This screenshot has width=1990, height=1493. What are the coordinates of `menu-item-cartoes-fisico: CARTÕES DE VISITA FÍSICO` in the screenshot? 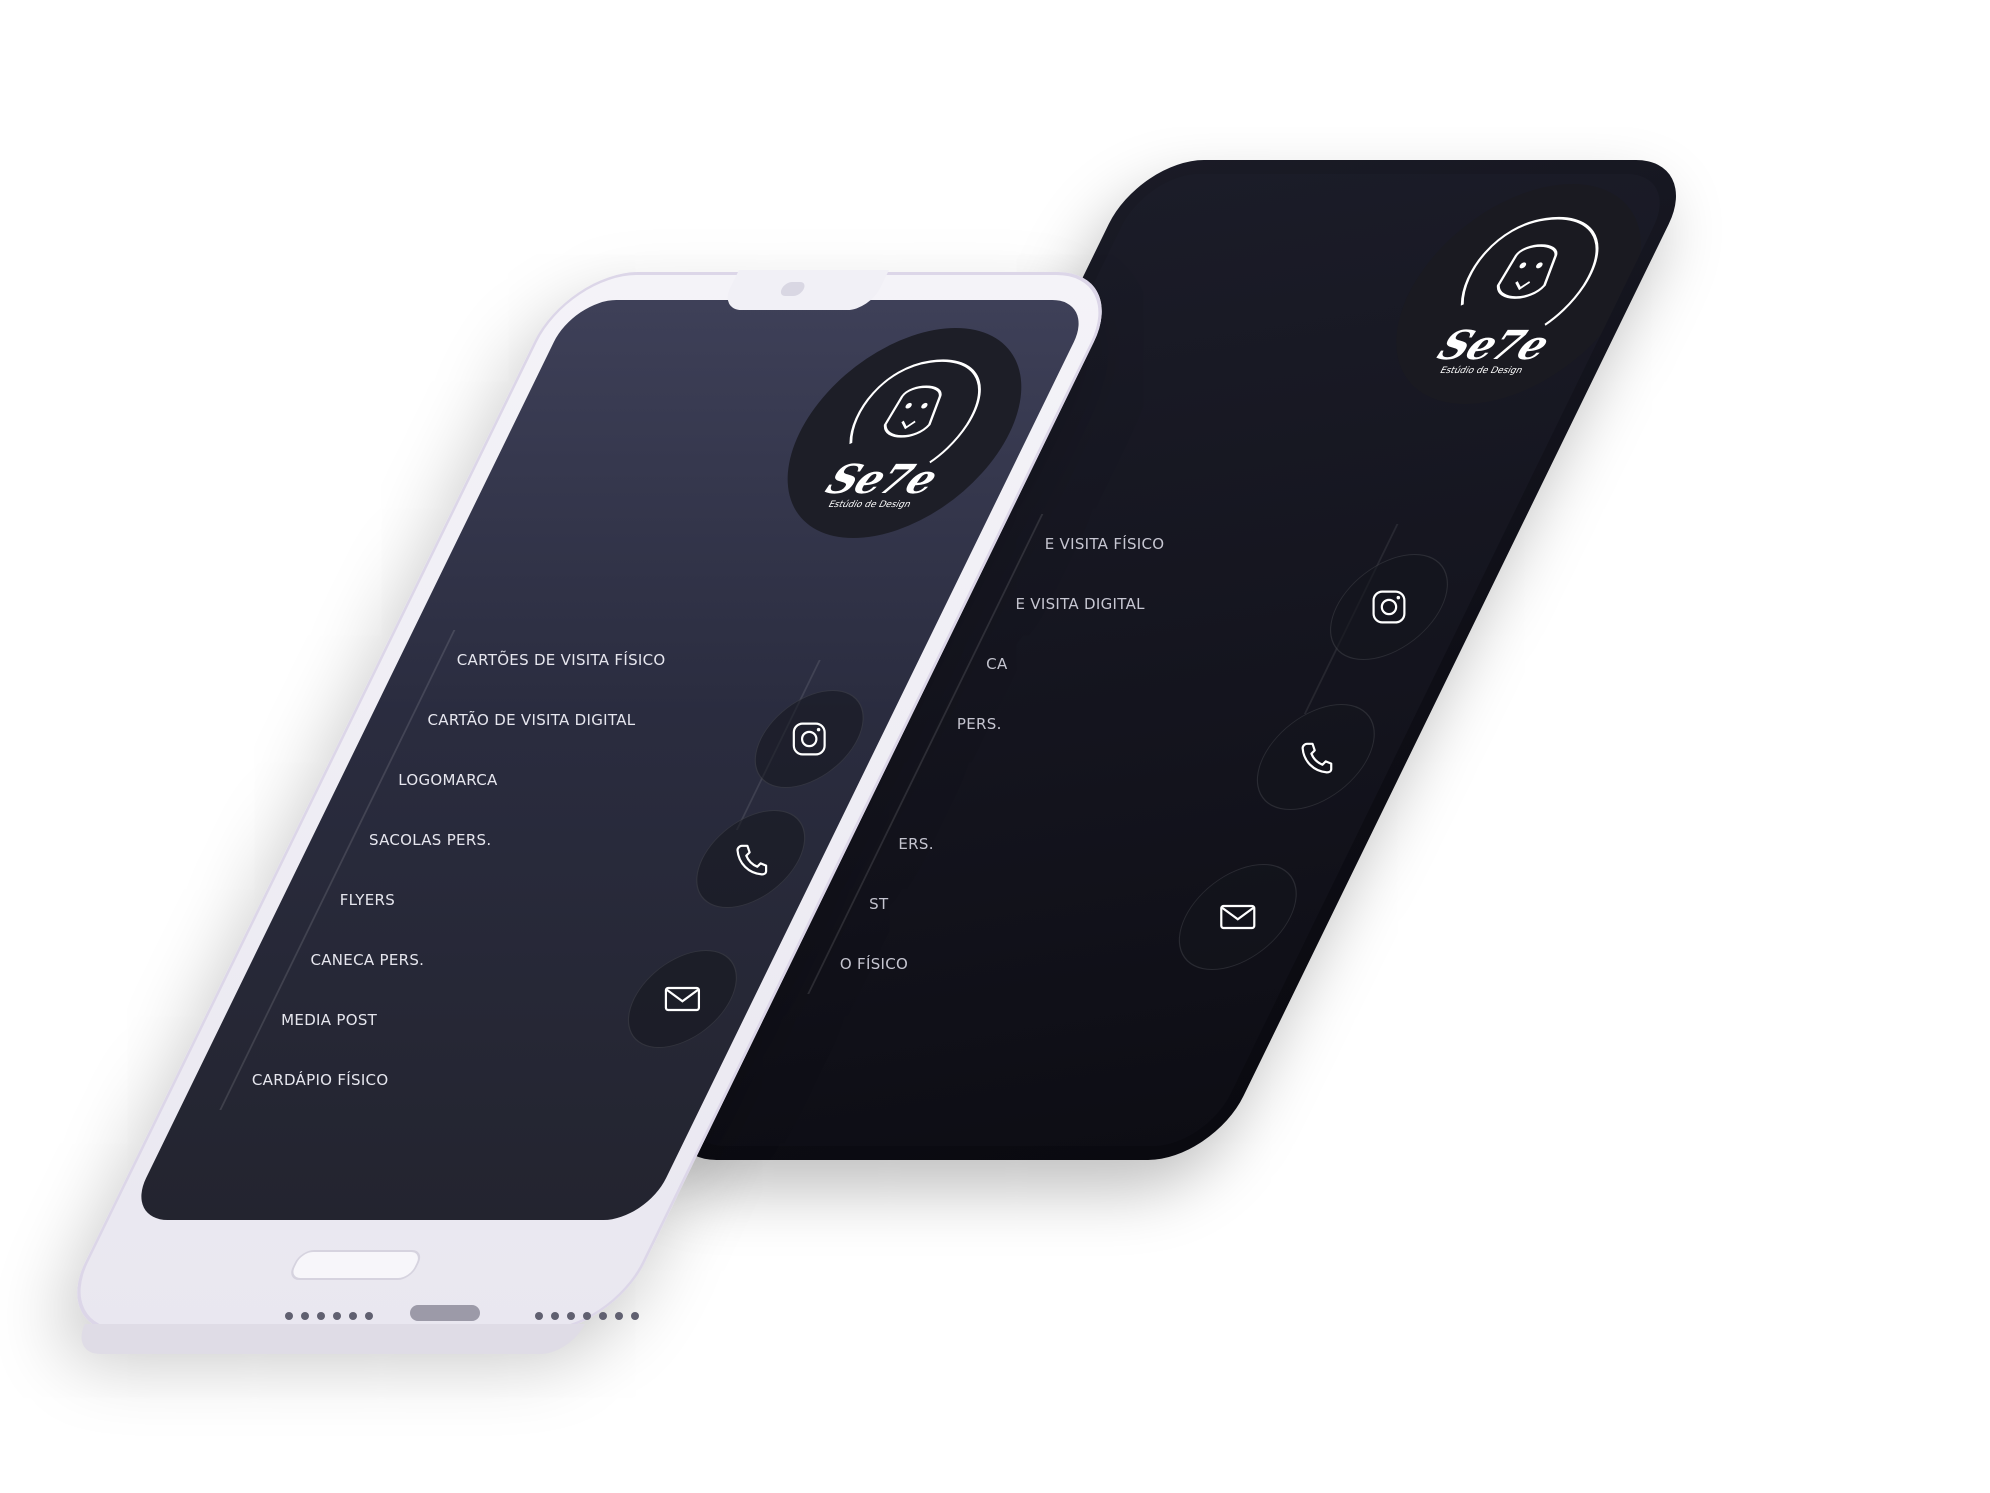 It's located at (552, 660).